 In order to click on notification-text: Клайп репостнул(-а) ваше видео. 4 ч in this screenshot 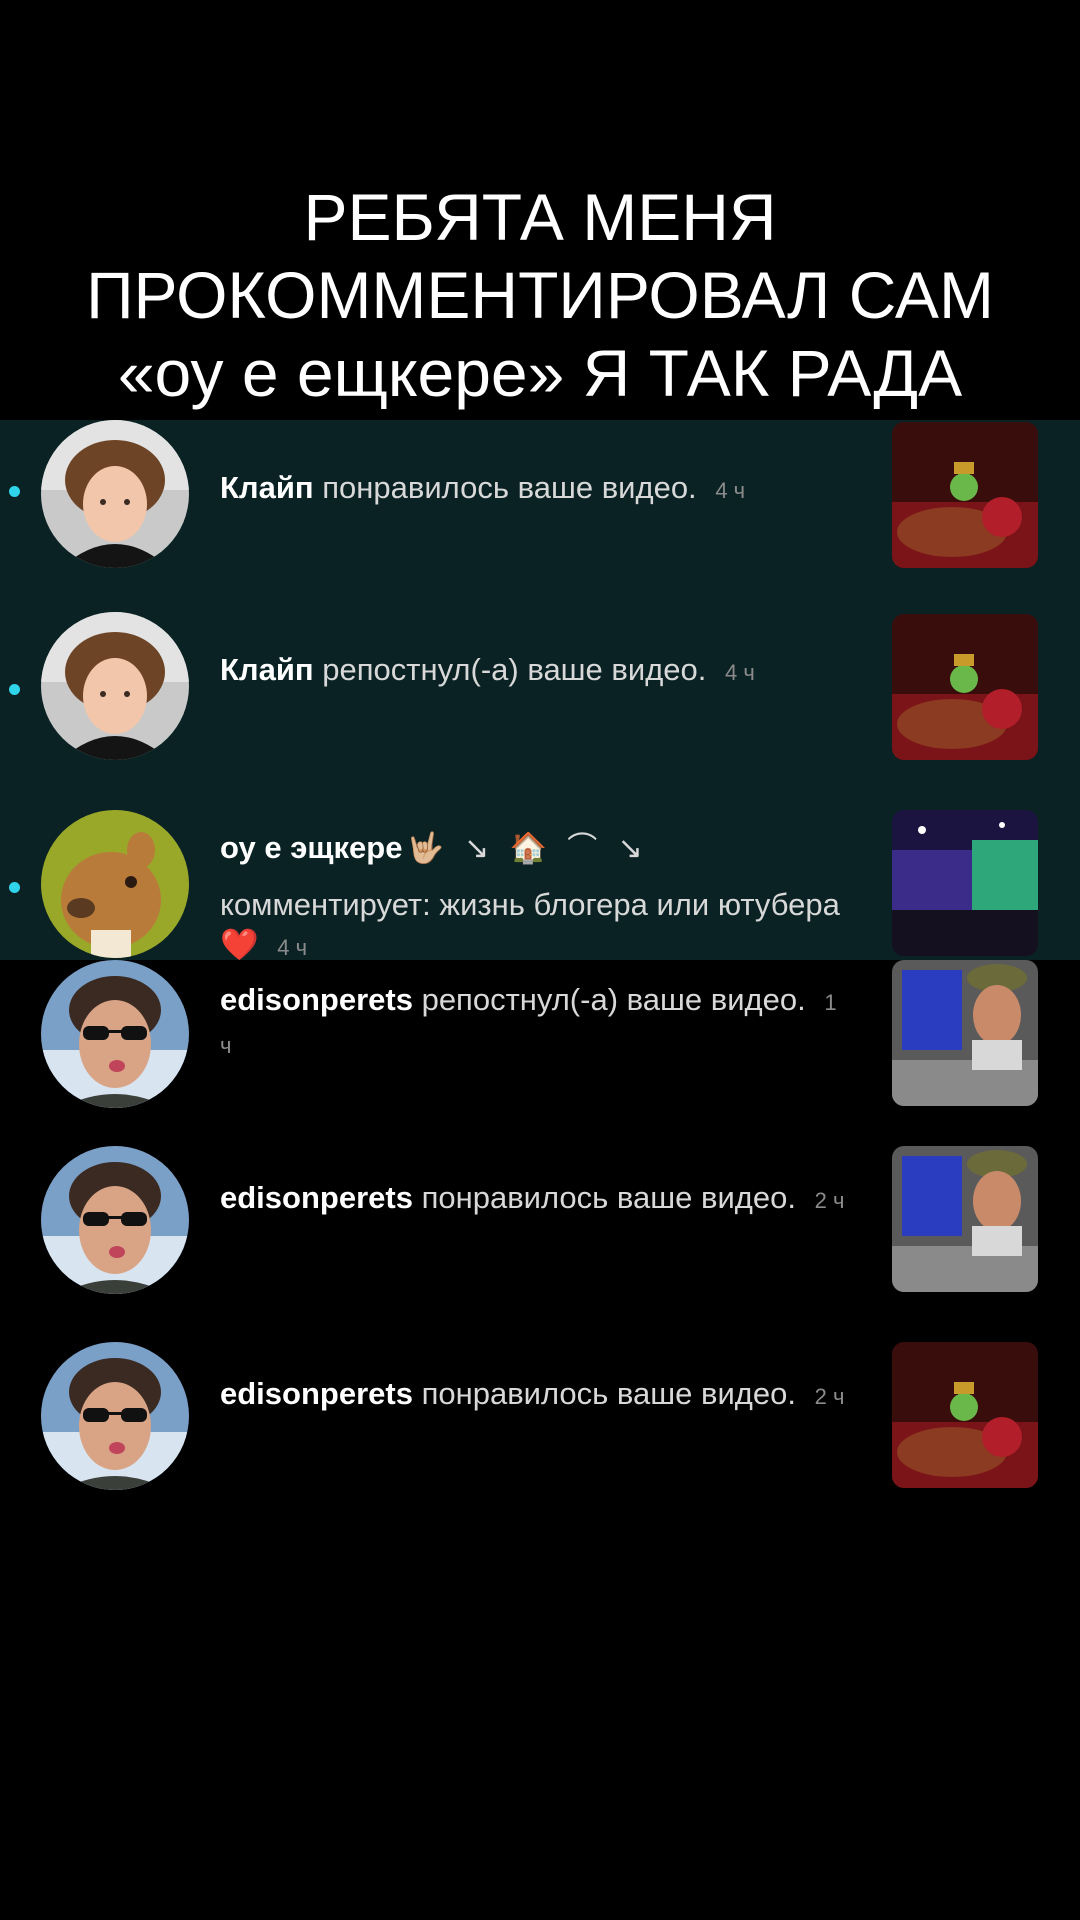, I will do `click(535, 671)`.